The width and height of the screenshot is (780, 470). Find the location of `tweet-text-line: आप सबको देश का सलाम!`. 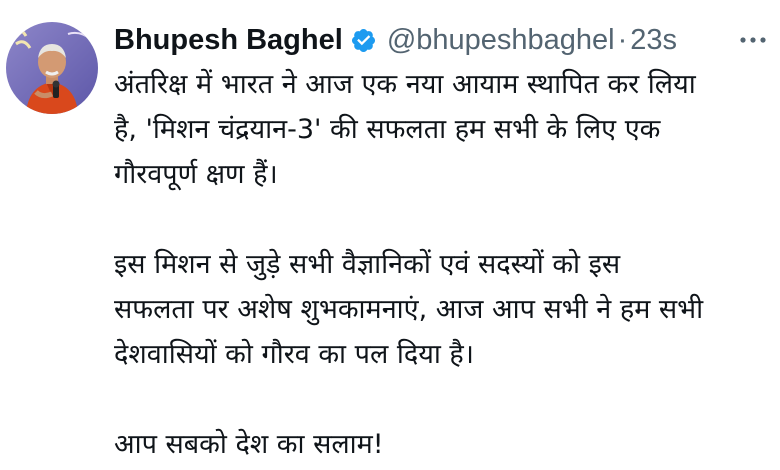

tweet-text-line: आप सबको देश का सलाम! is located at coordinates (249, 444).